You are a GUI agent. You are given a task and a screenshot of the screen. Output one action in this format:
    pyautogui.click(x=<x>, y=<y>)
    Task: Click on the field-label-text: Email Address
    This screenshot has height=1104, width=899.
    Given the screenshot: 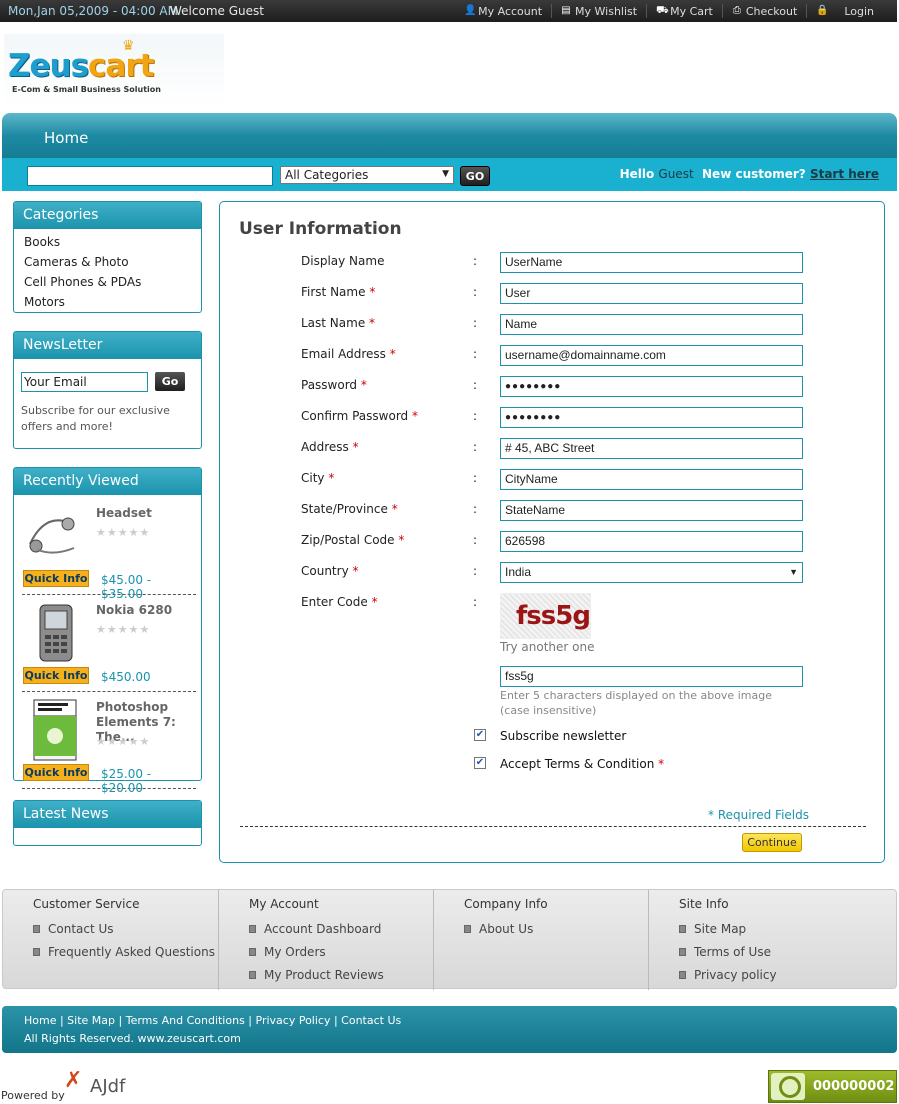 What is the action you would take?
    pyautogui.click(x=343, y=354)
    